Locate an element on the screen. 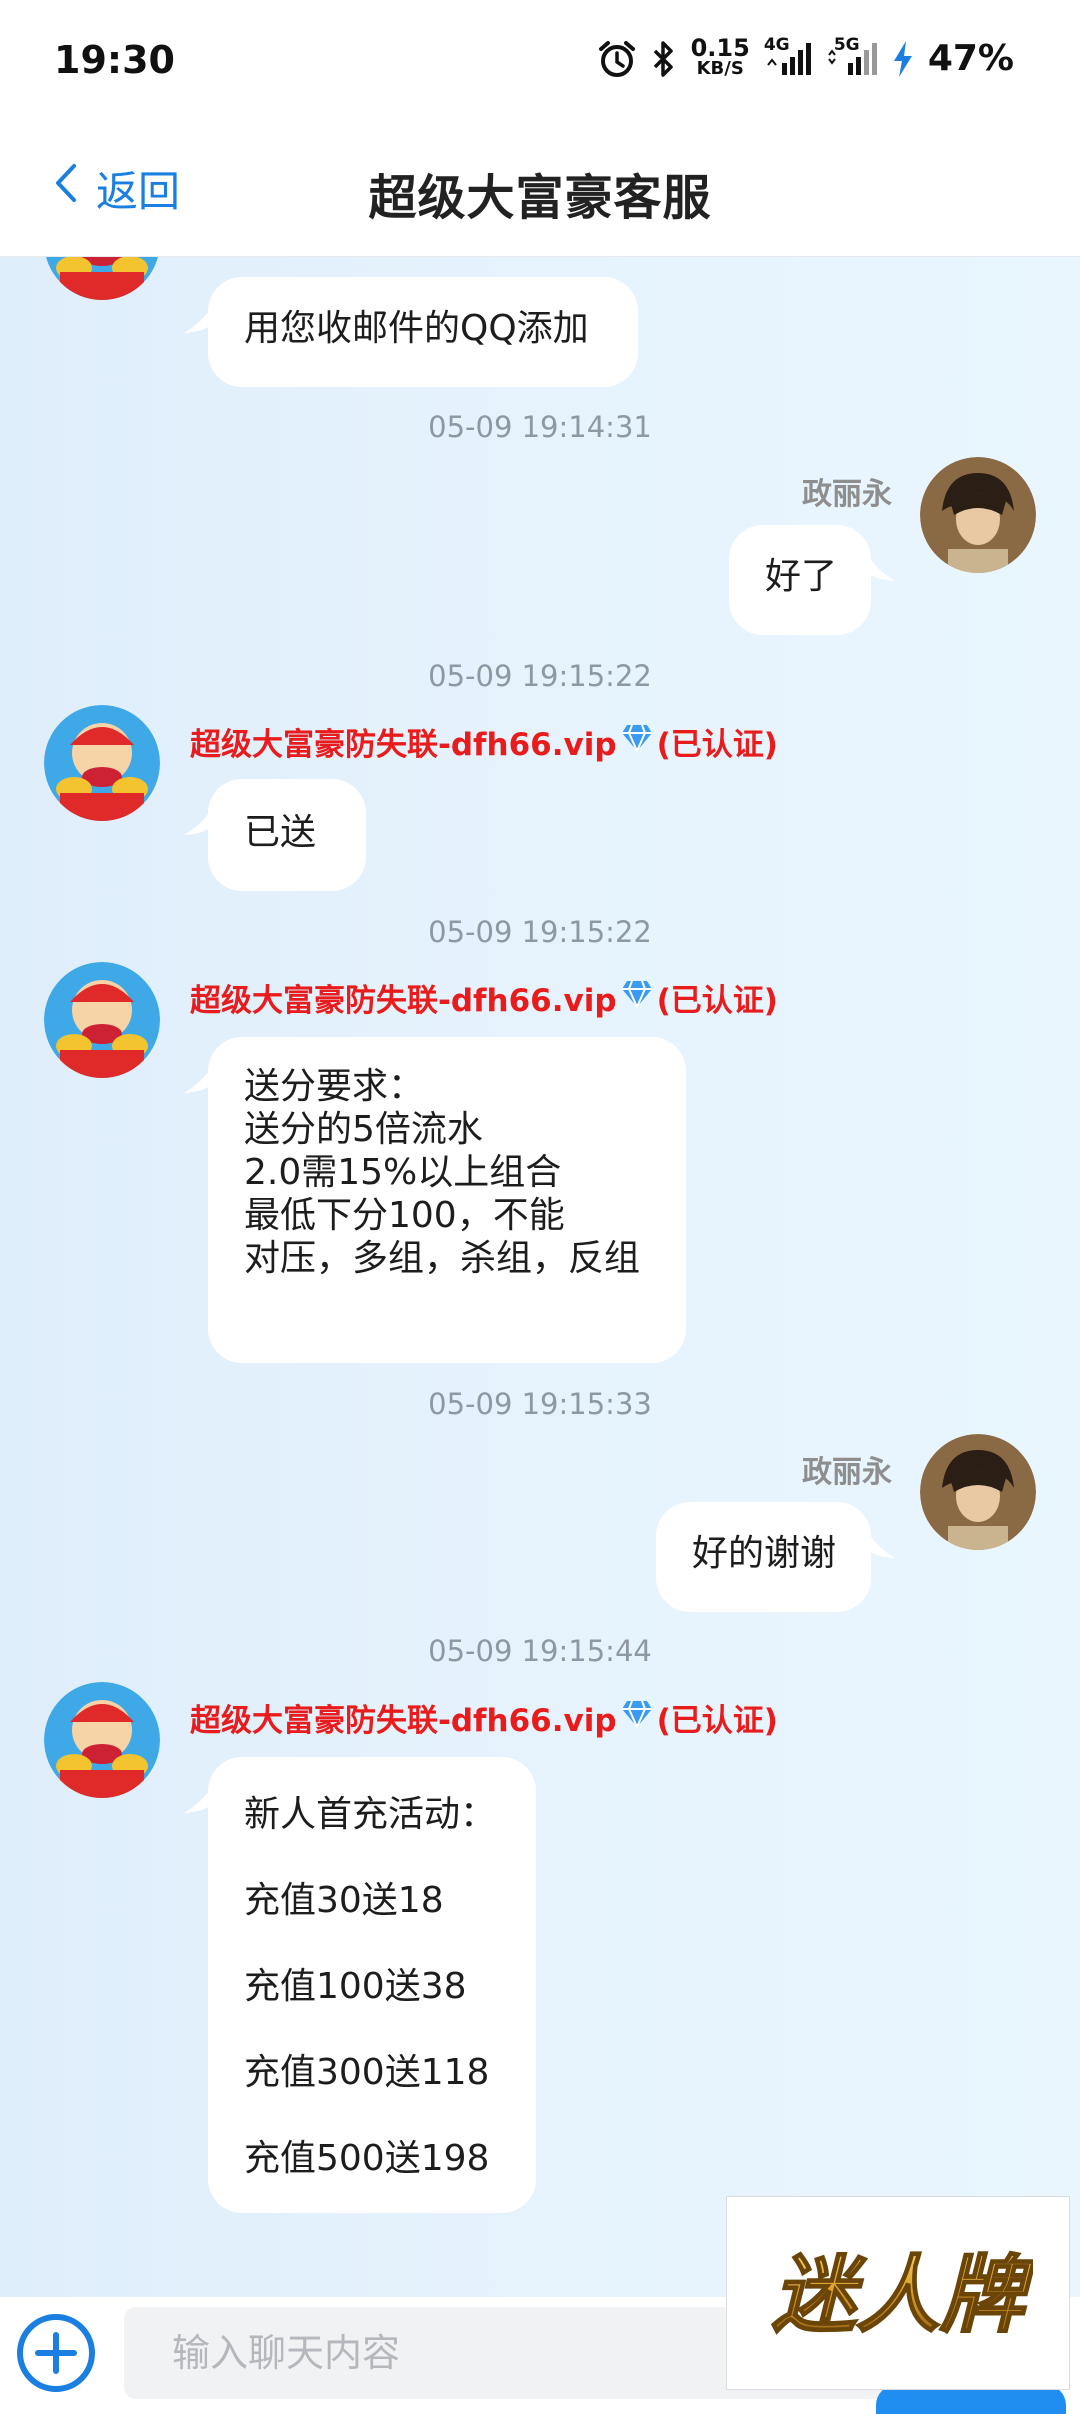 The image size is (1080, 2414). message-text: 充值30送18 is located at coordinates (344, 1900).